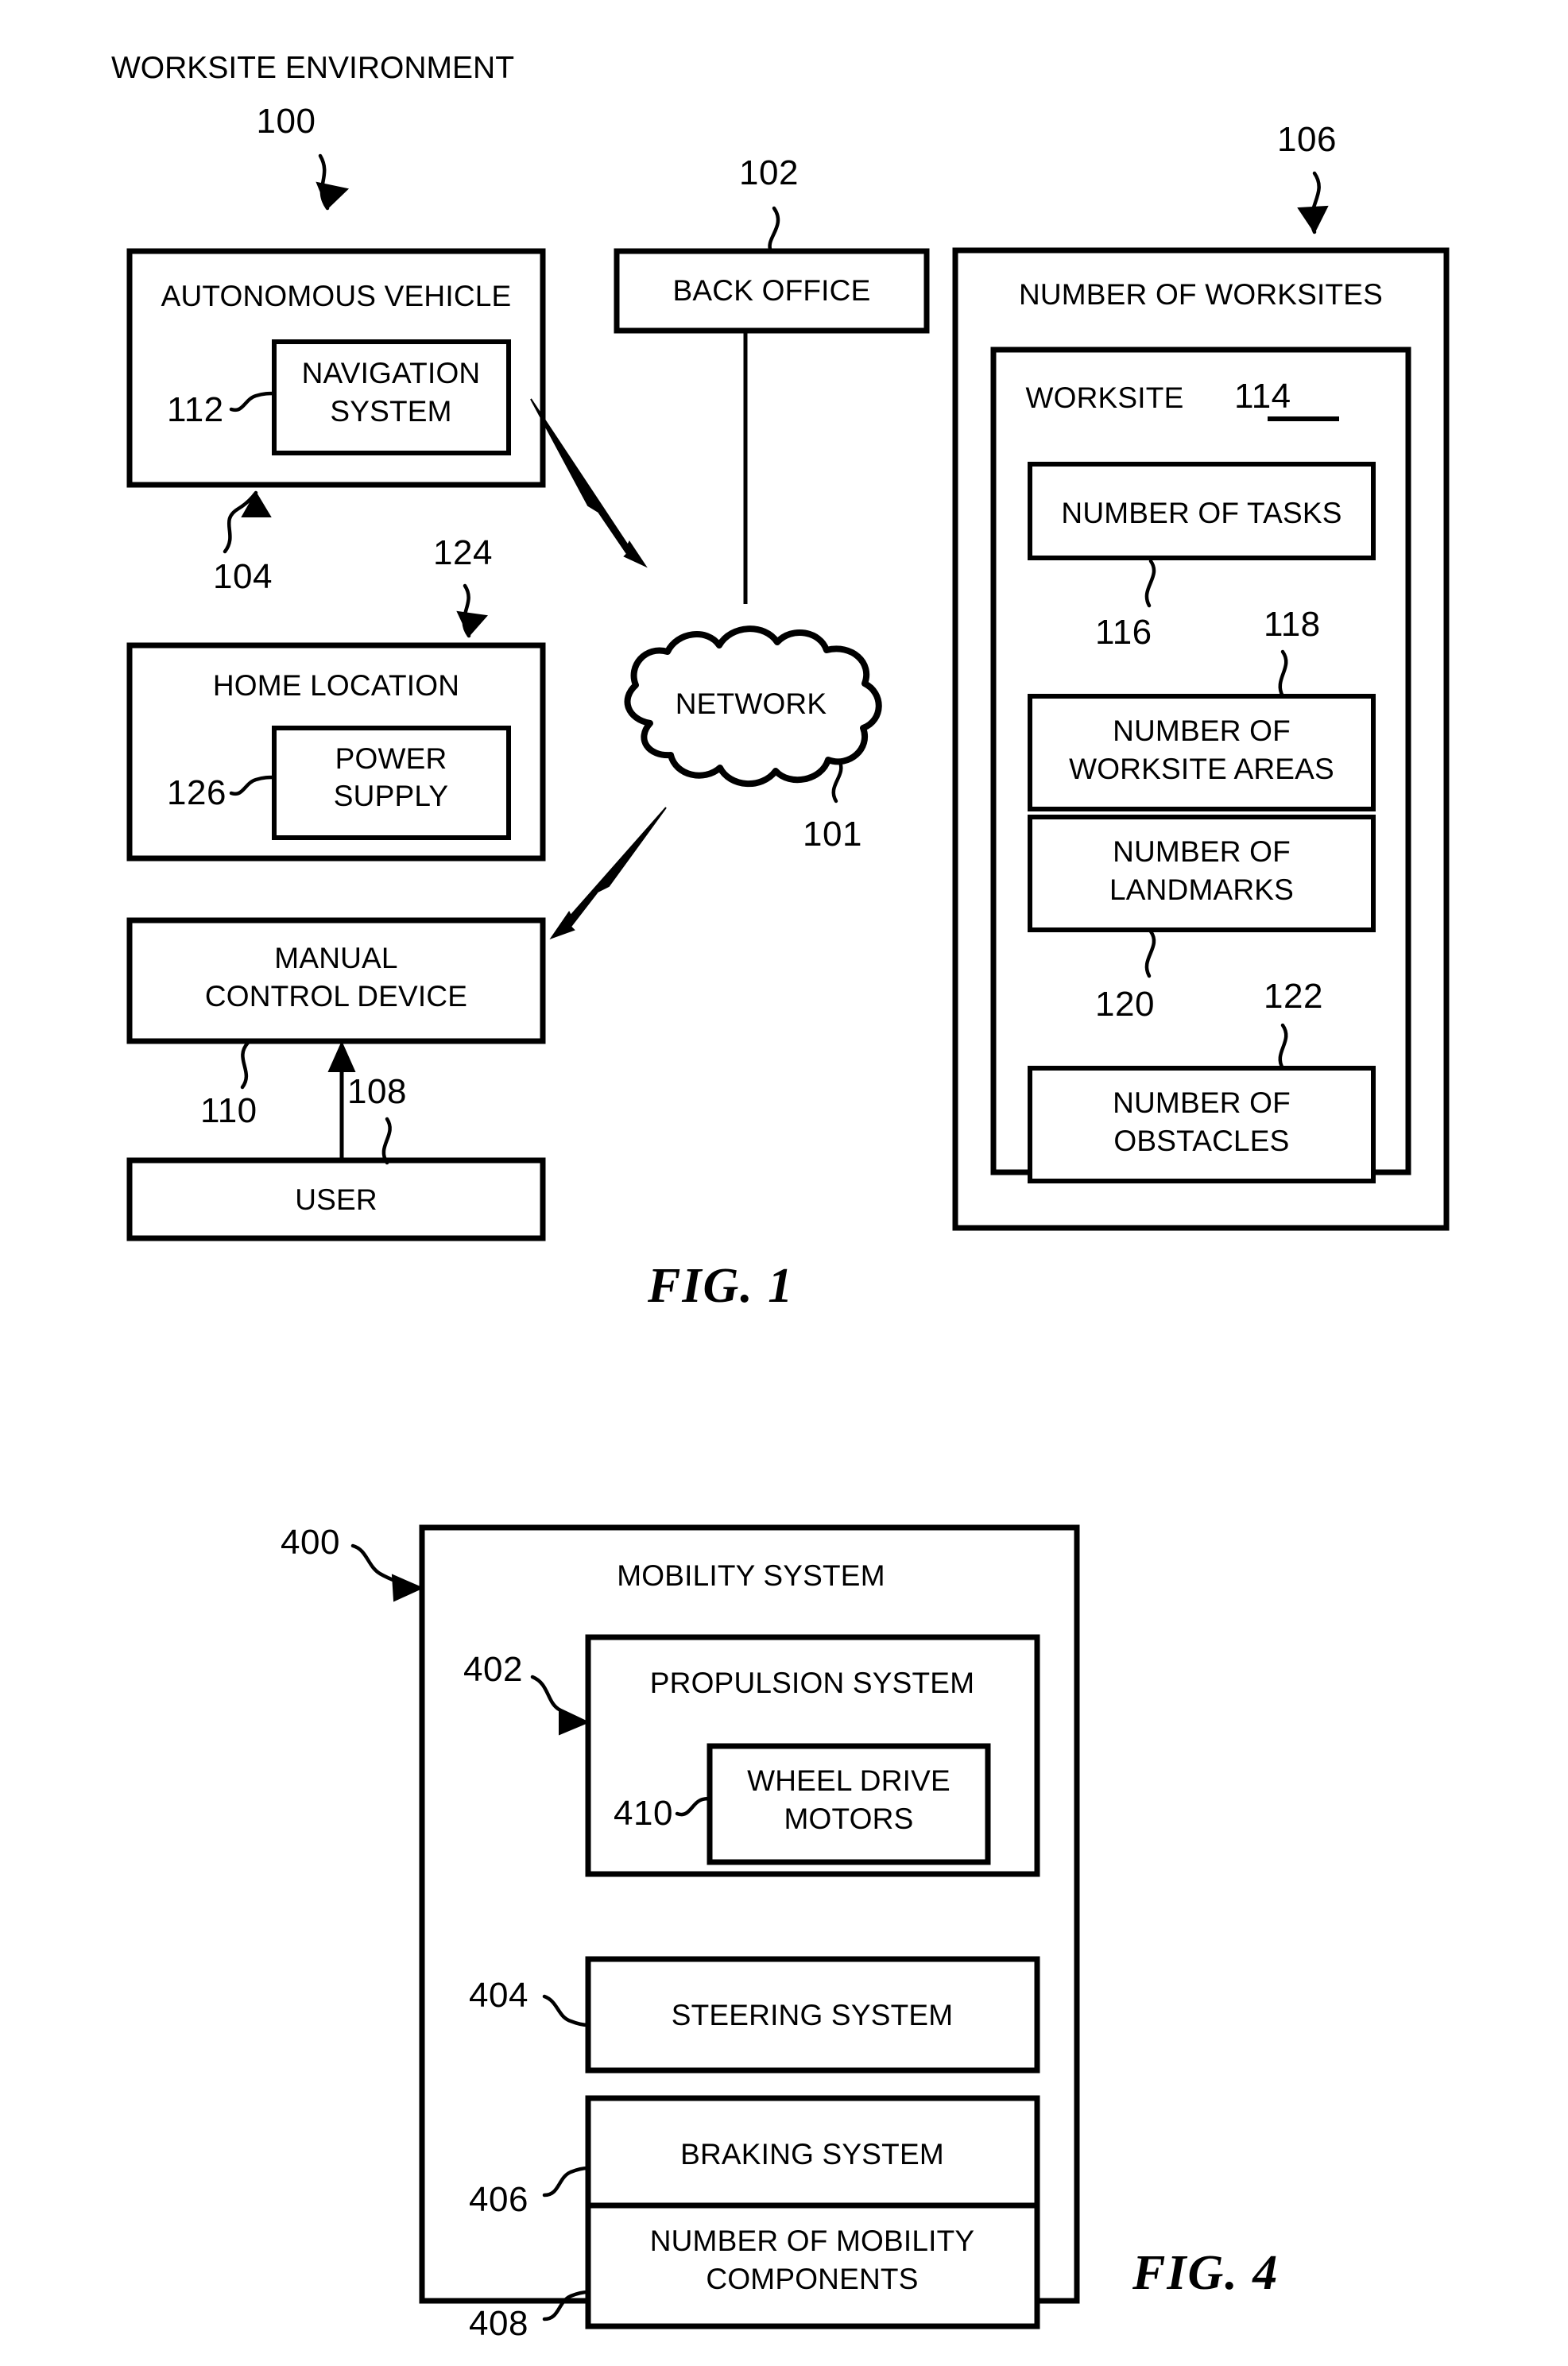  Describe the element at coordinates (849, 1819) in the screenshot. I see `wheel-drive-motors-label-line2: MOTORS` at that location.